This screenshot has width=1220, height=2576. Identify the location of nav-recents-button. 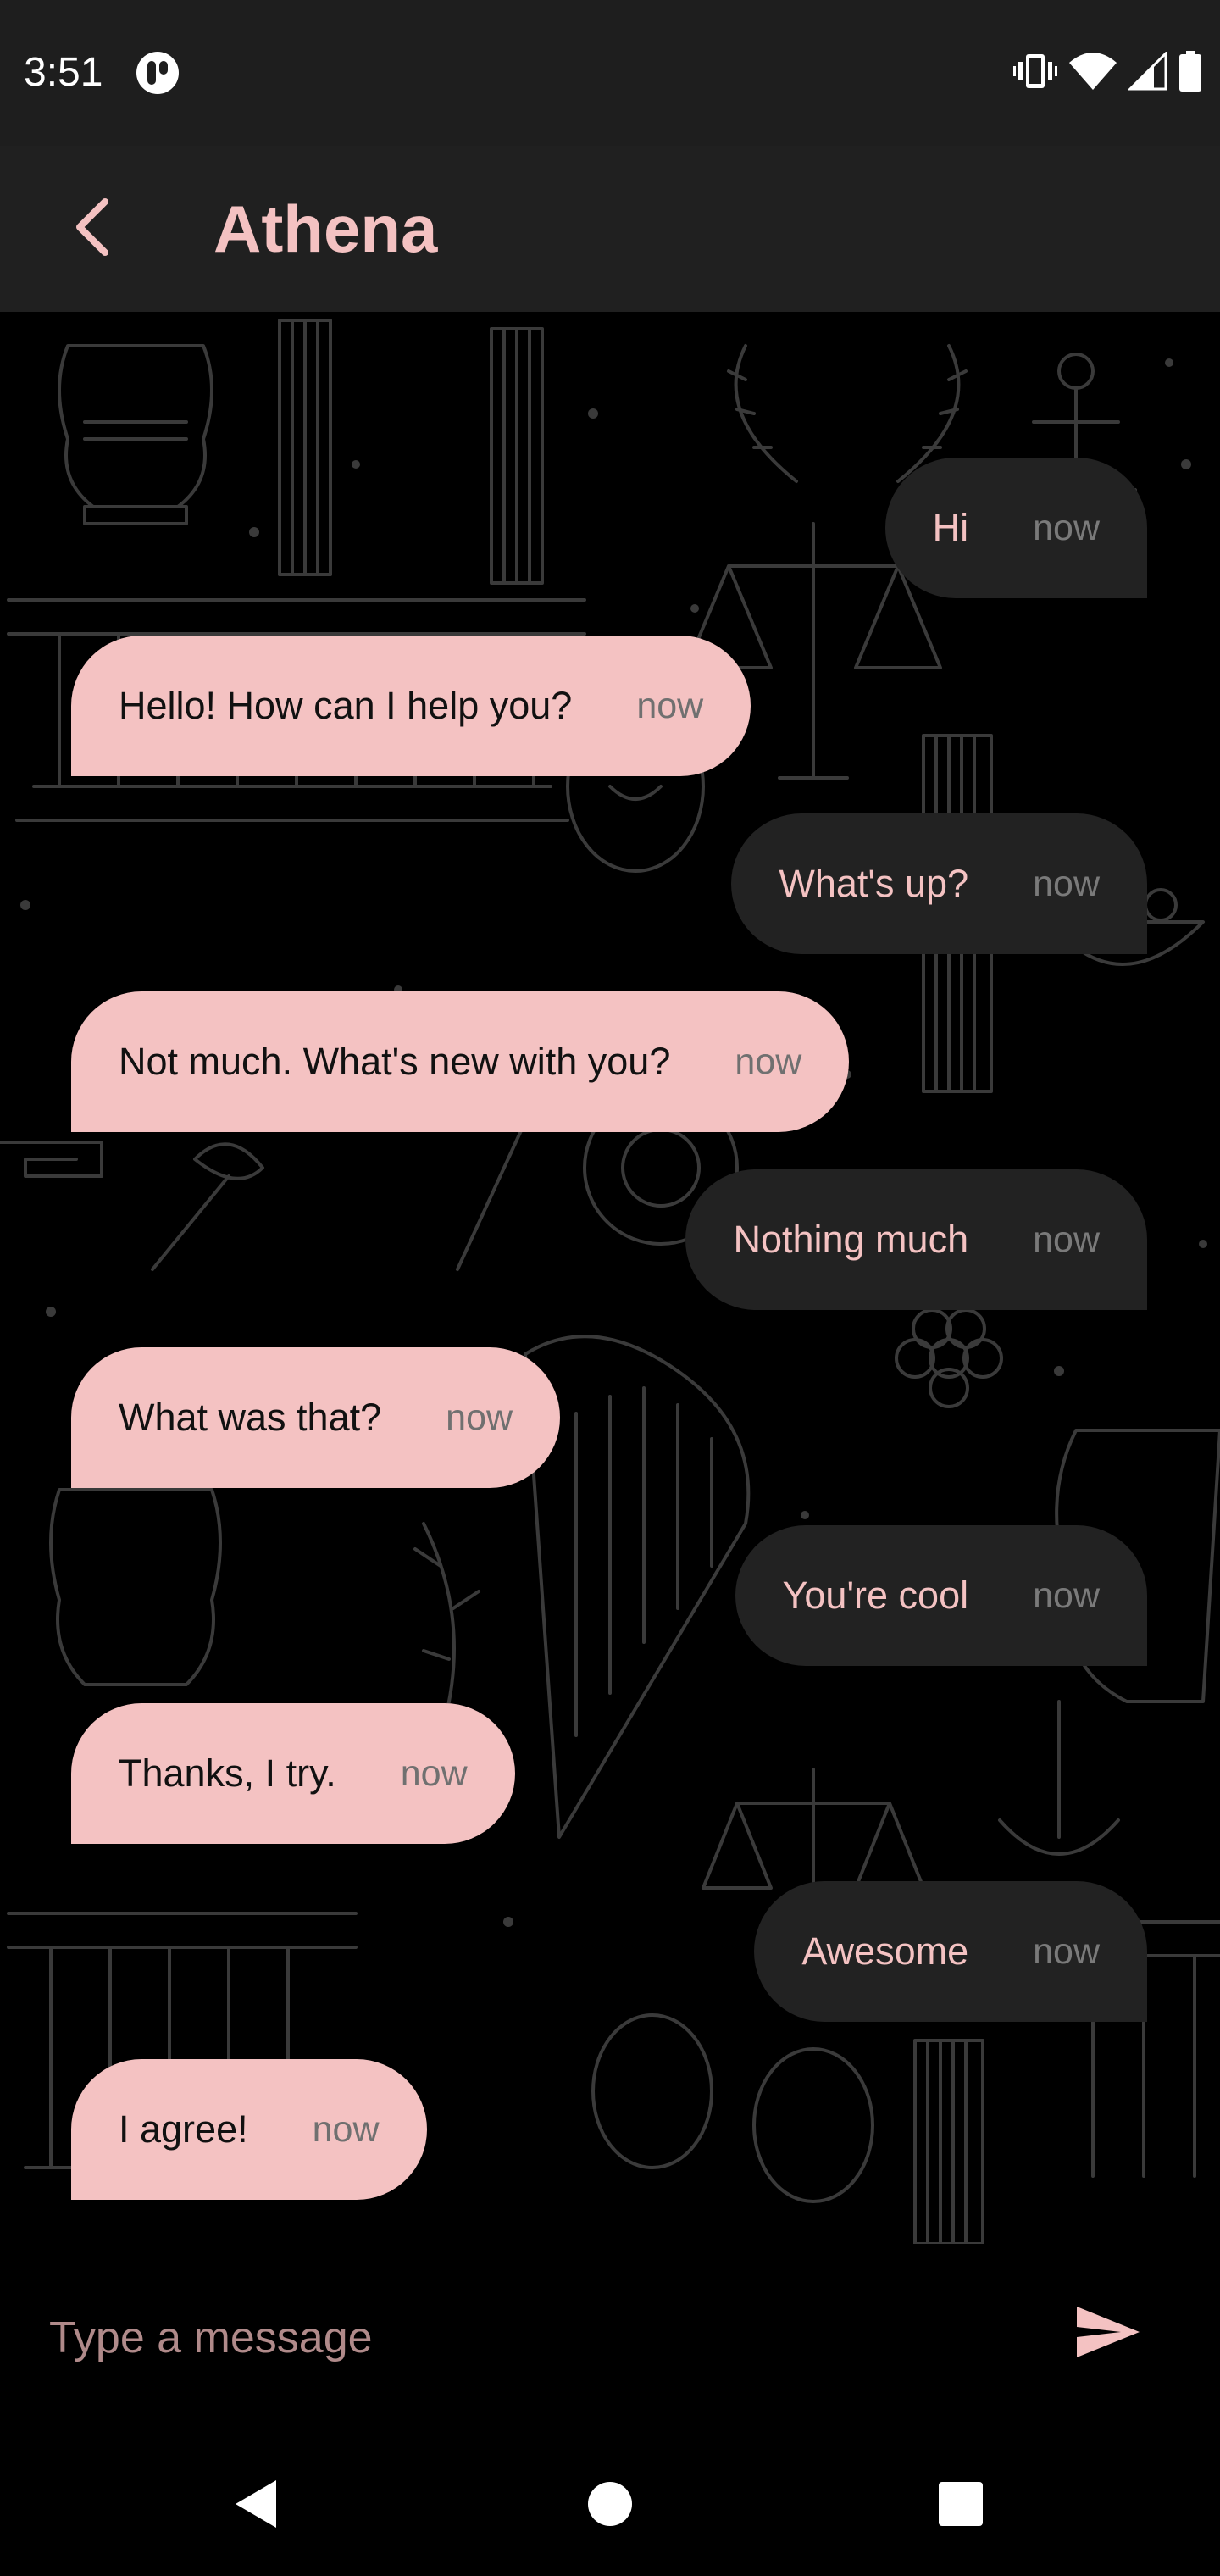
(961, 2506).